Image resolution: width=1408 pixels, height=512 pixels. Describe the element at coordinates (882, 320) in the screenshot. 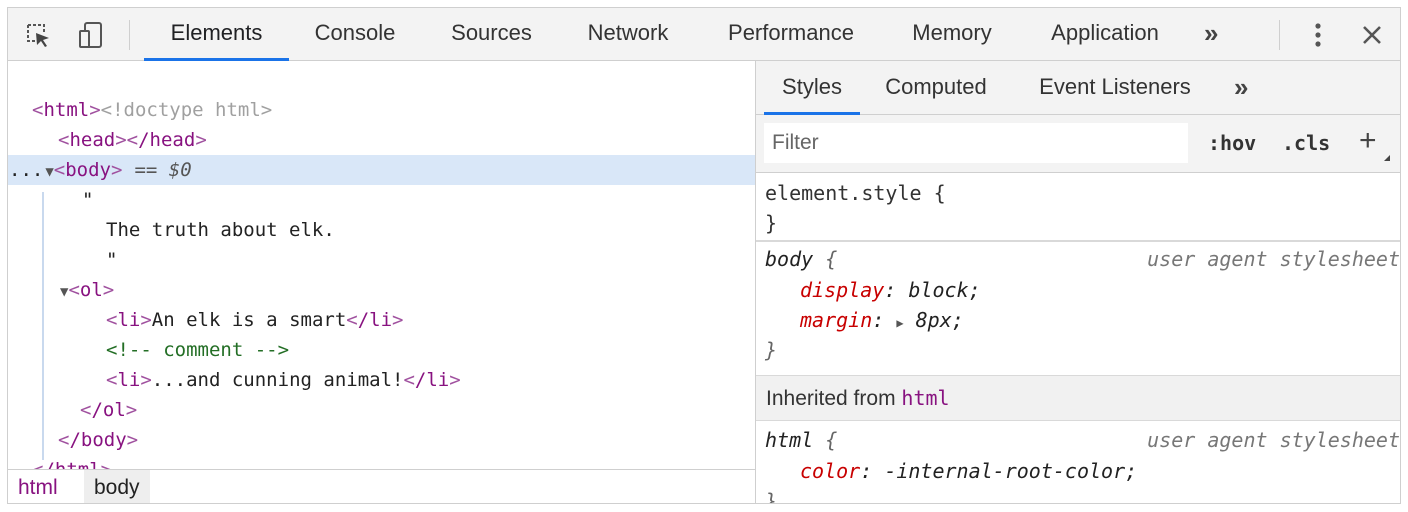

I see `style-property-margin: margin: ▶ 8px;` at that location.